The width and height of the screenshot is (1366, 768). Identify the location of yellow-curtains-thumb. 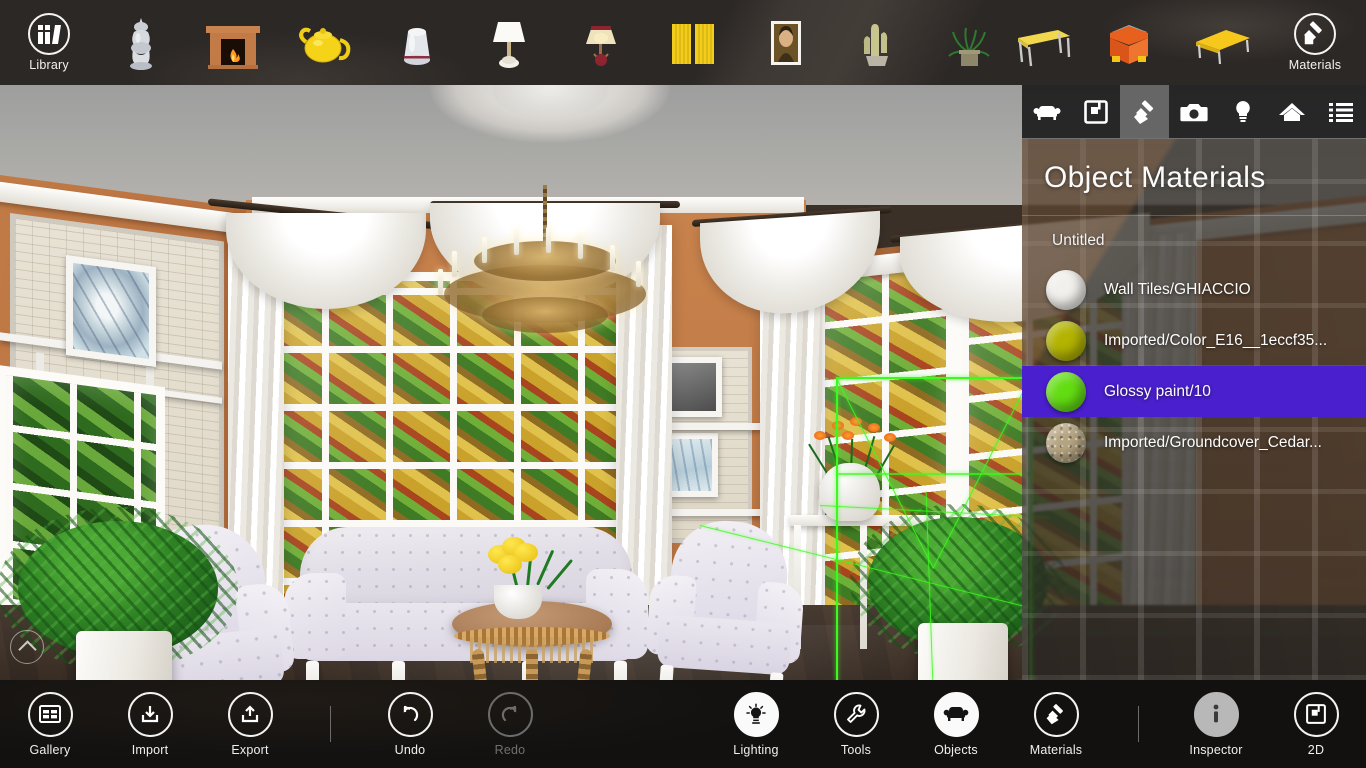
(693, 42).